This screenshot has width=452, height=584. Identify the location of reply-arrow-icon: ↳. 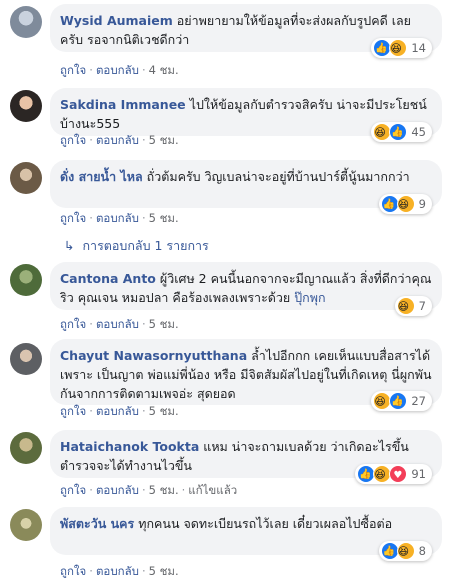
(69, 245).